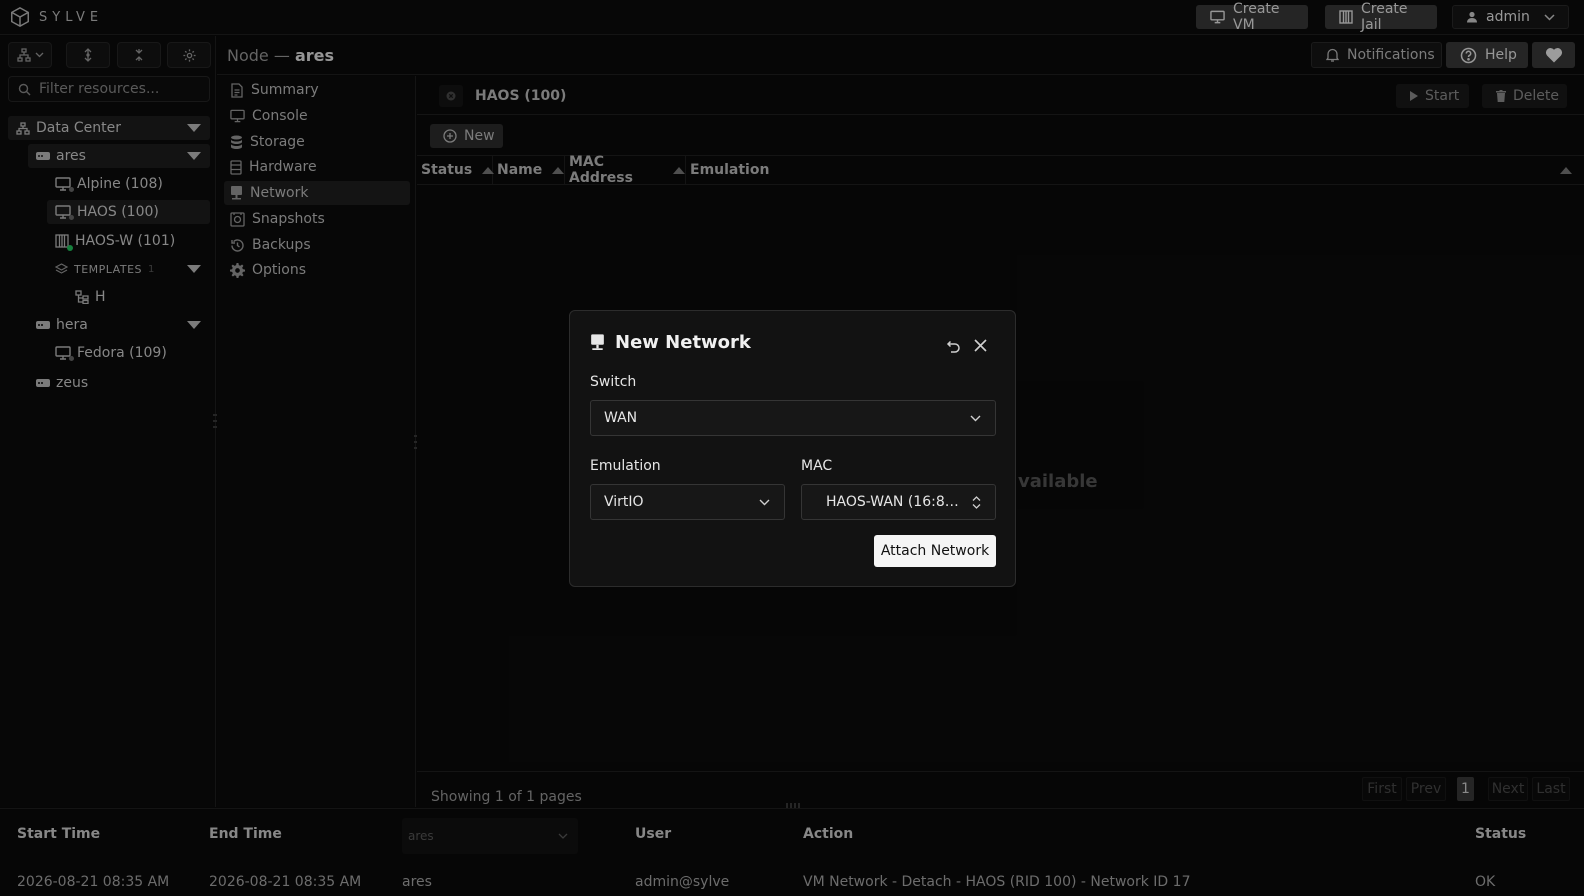  Describe the element at coordinates (597, 342) in the screenshot. I see `network-icon` at that location.